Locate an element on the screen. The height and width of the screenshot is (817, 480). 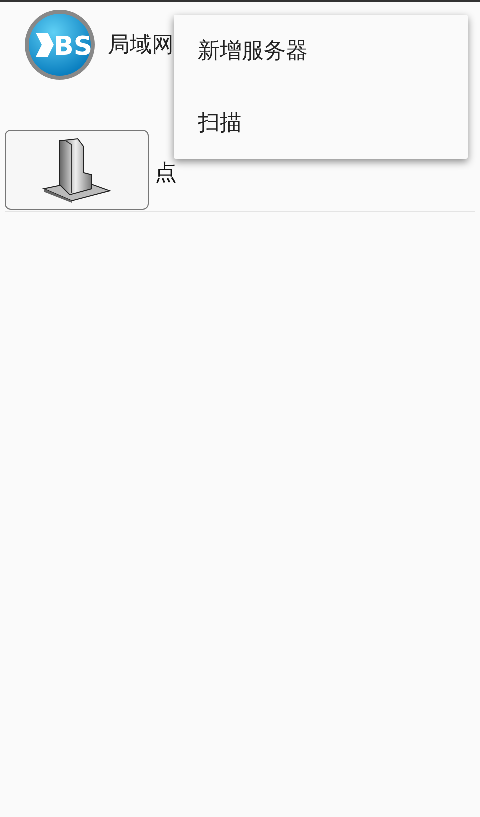
server-icon is located at coordinates (77, 170).